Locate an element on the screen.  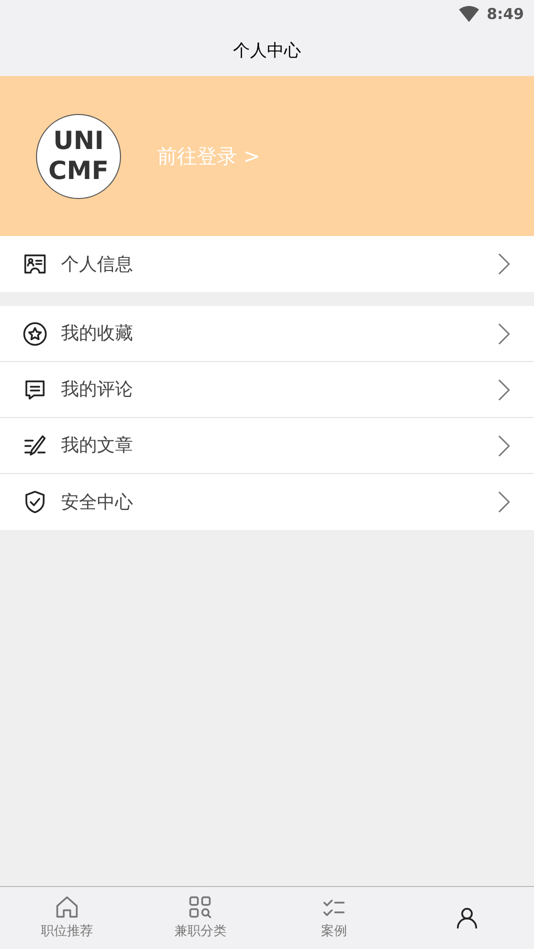
tab: 兼职分类 is located at coordinates (200, 918).